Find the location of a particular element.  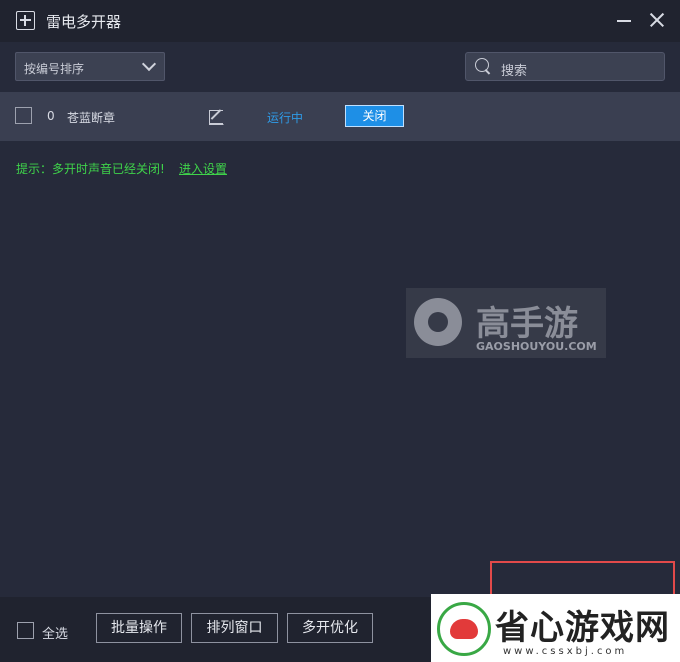

sound-hint-text: 提示：多开时声音已经关闭! is located at coordinates (90, 169).